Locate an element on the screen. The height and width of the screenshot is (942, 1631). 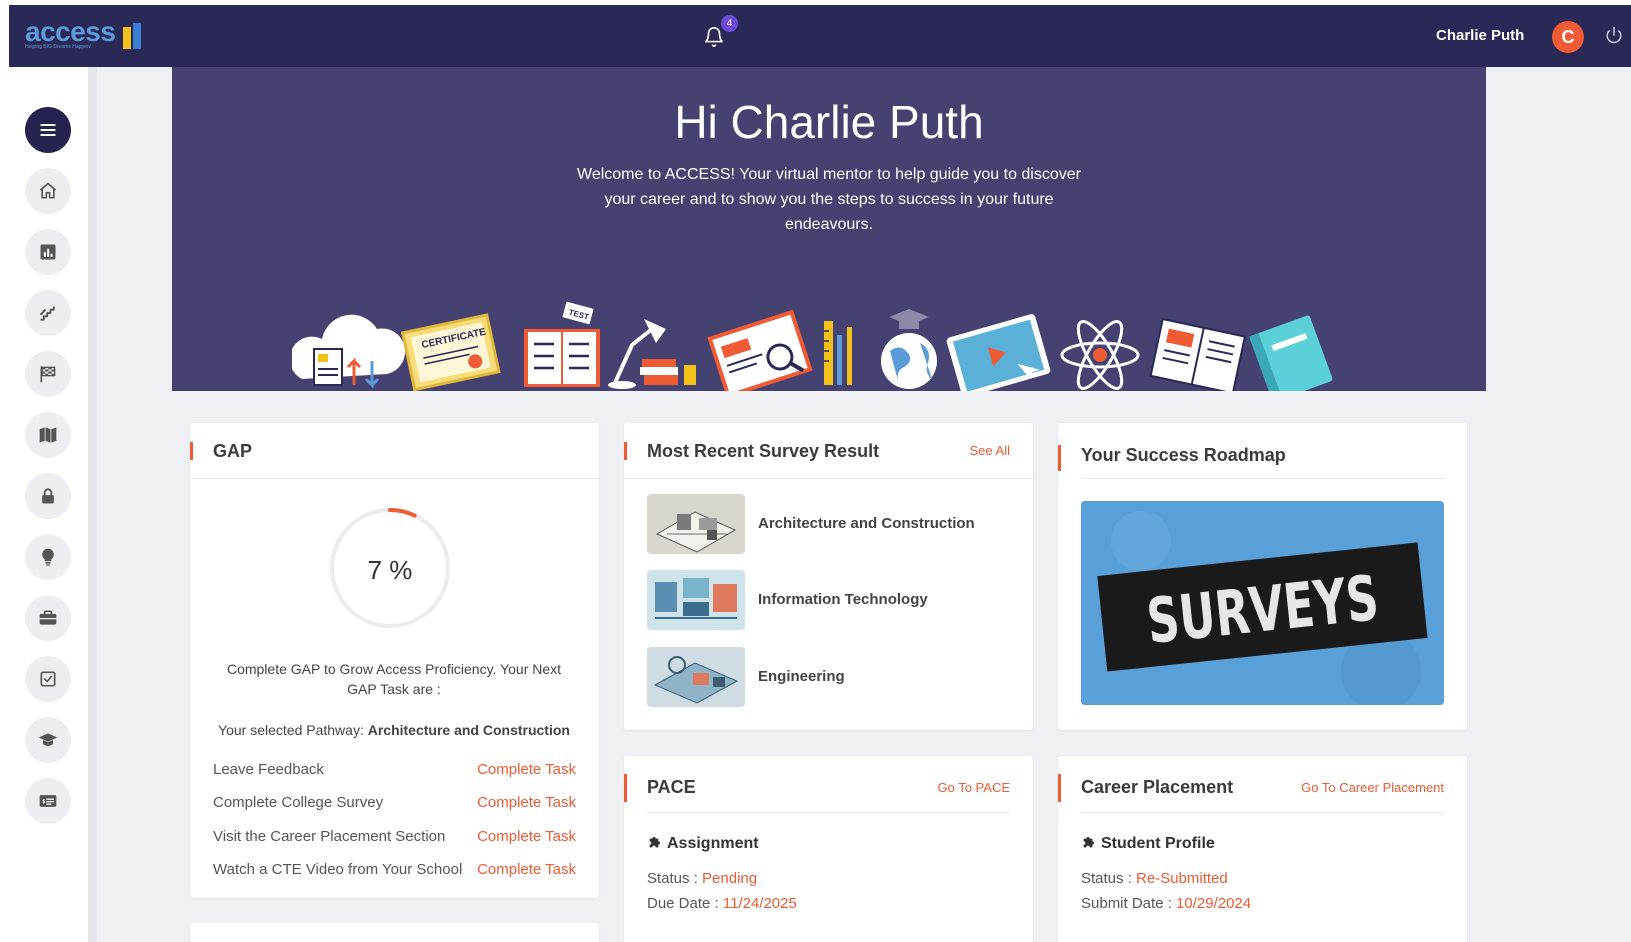
task-name: Visit the Career Placement Section is located at coordinates (329, 836).